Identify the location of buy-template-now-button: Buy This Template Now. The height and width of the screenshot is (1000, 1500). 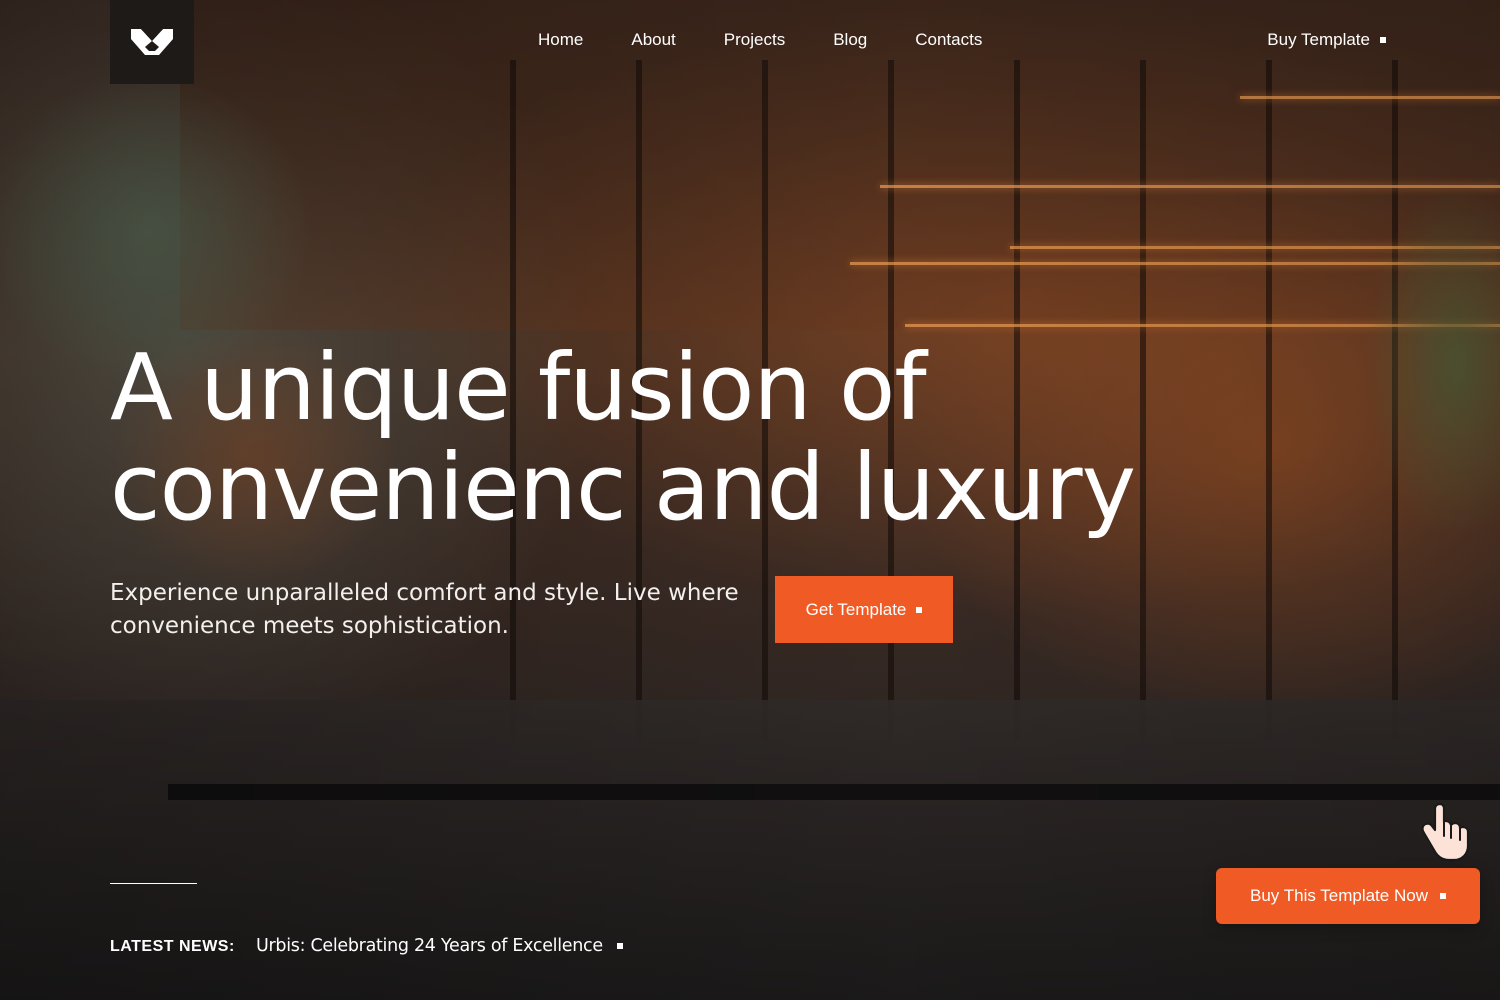
(1348, 896).